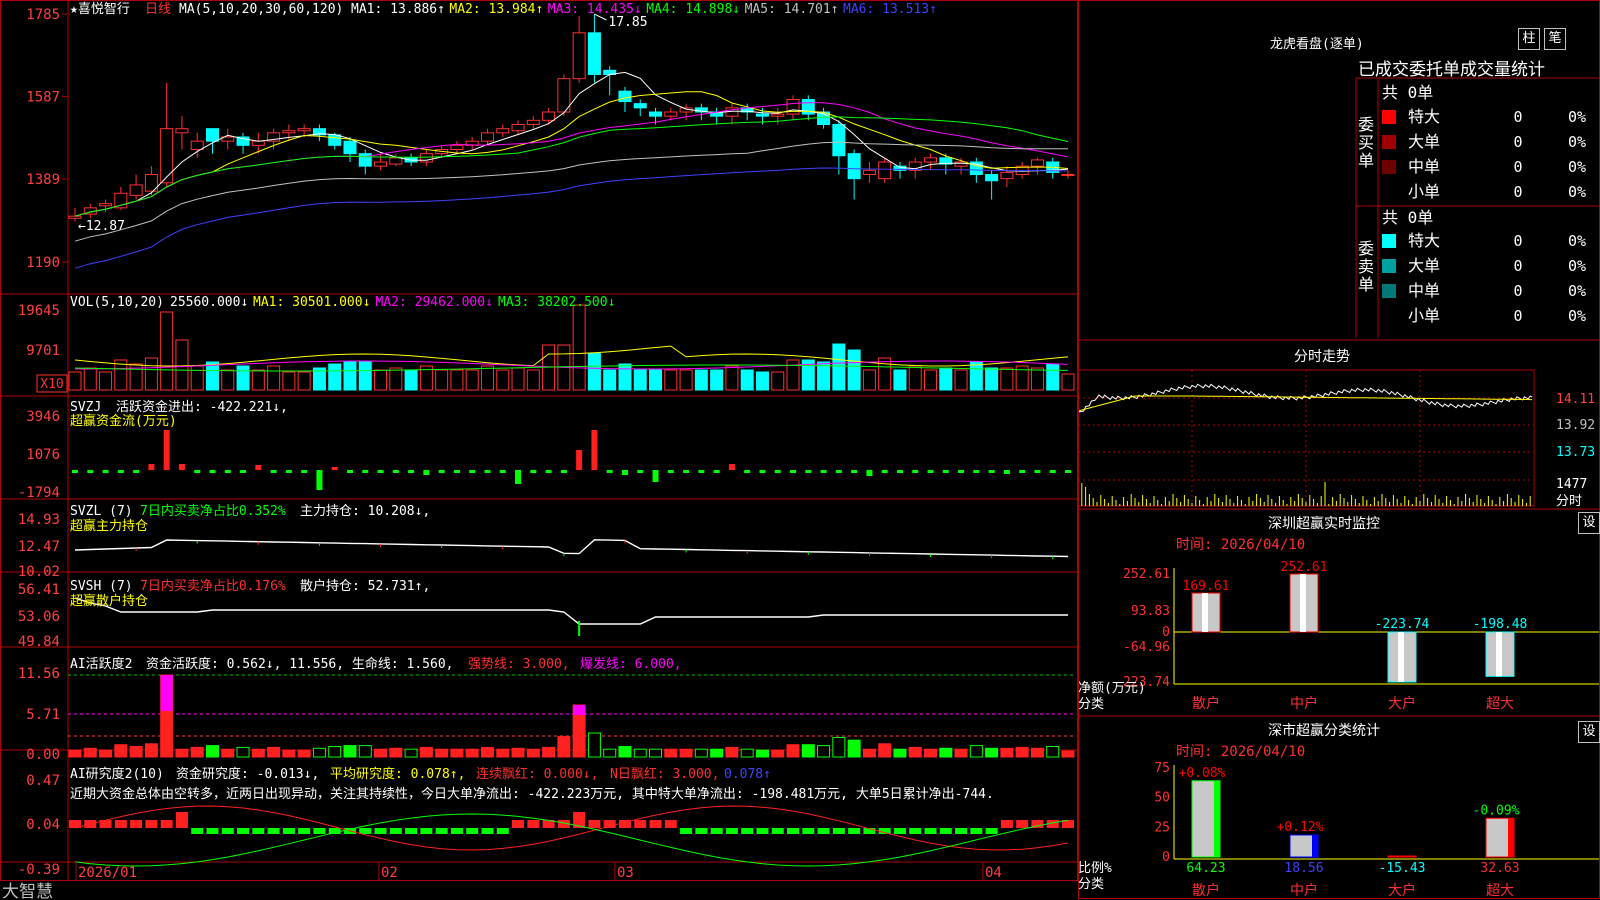 This screenshot has height=900, width=1600. I want to click on svzj-tick-label: 3946, so click(43, 417).